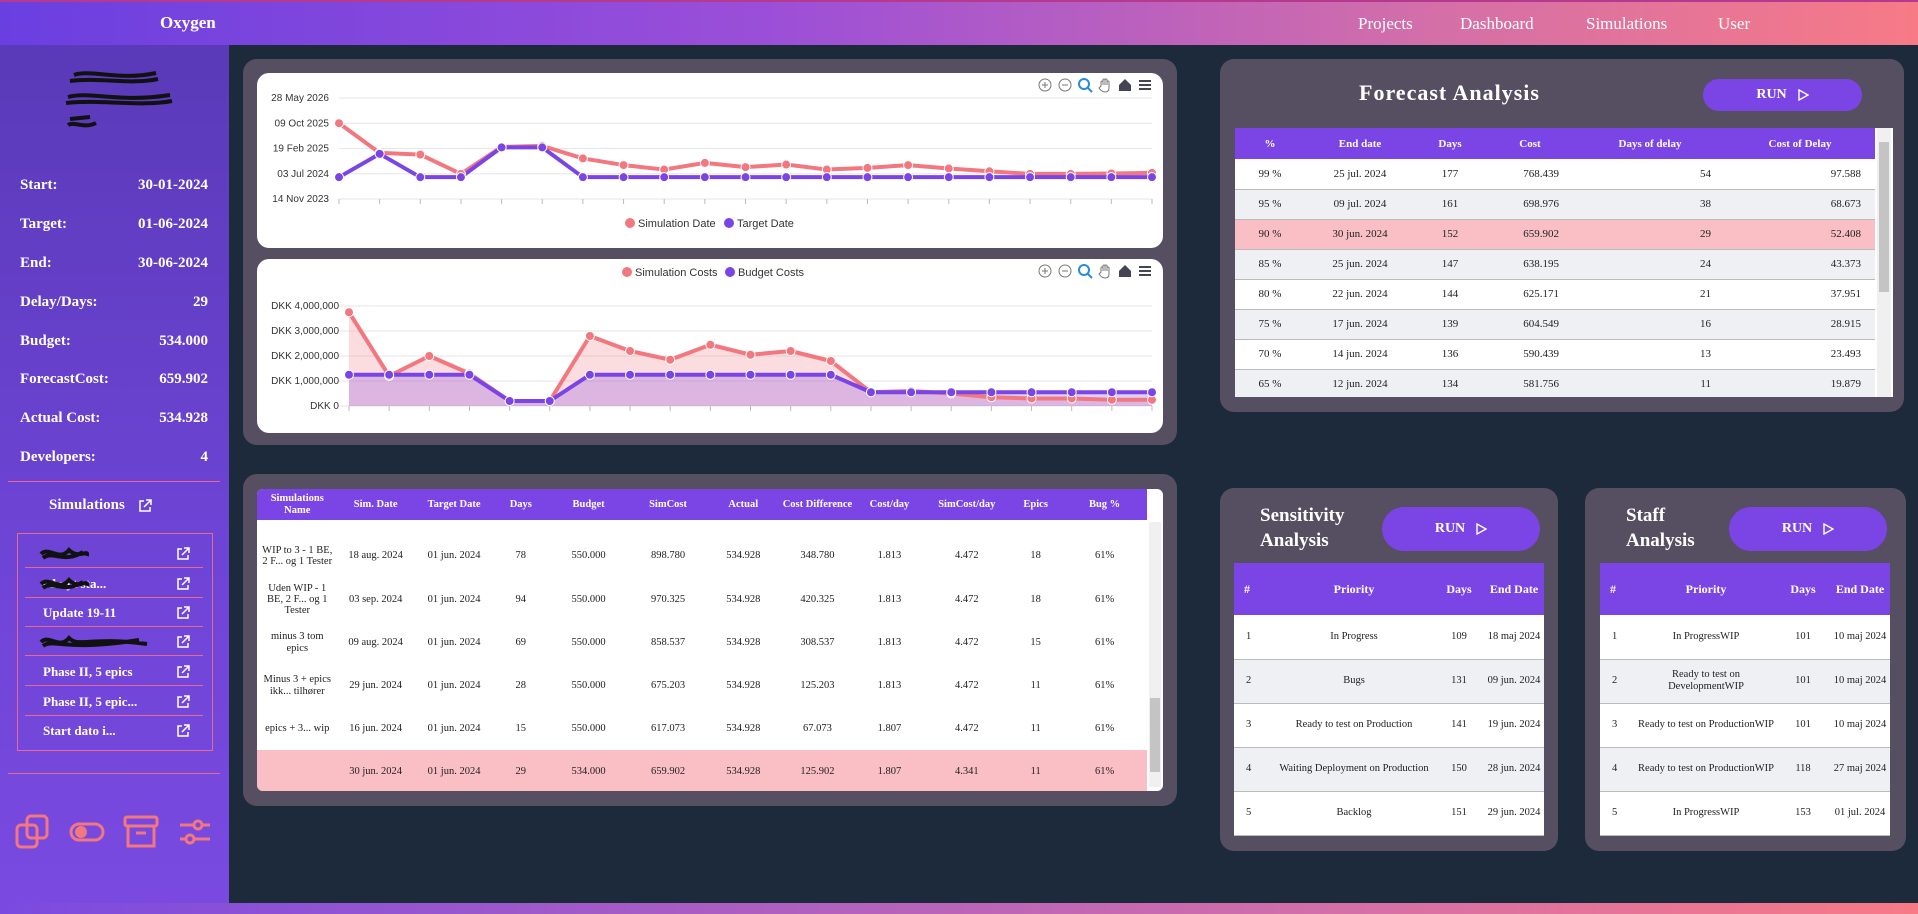  What do you see at coordinates (1461, 529) in the screenshot?
I see `sensitivity-run-button: RUN` at bounding box center [1461, 529].